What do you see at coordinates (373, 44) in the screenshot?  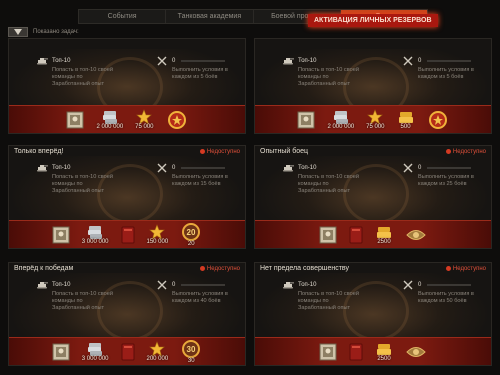 I see `card-header` at bounding box center [373, 44].